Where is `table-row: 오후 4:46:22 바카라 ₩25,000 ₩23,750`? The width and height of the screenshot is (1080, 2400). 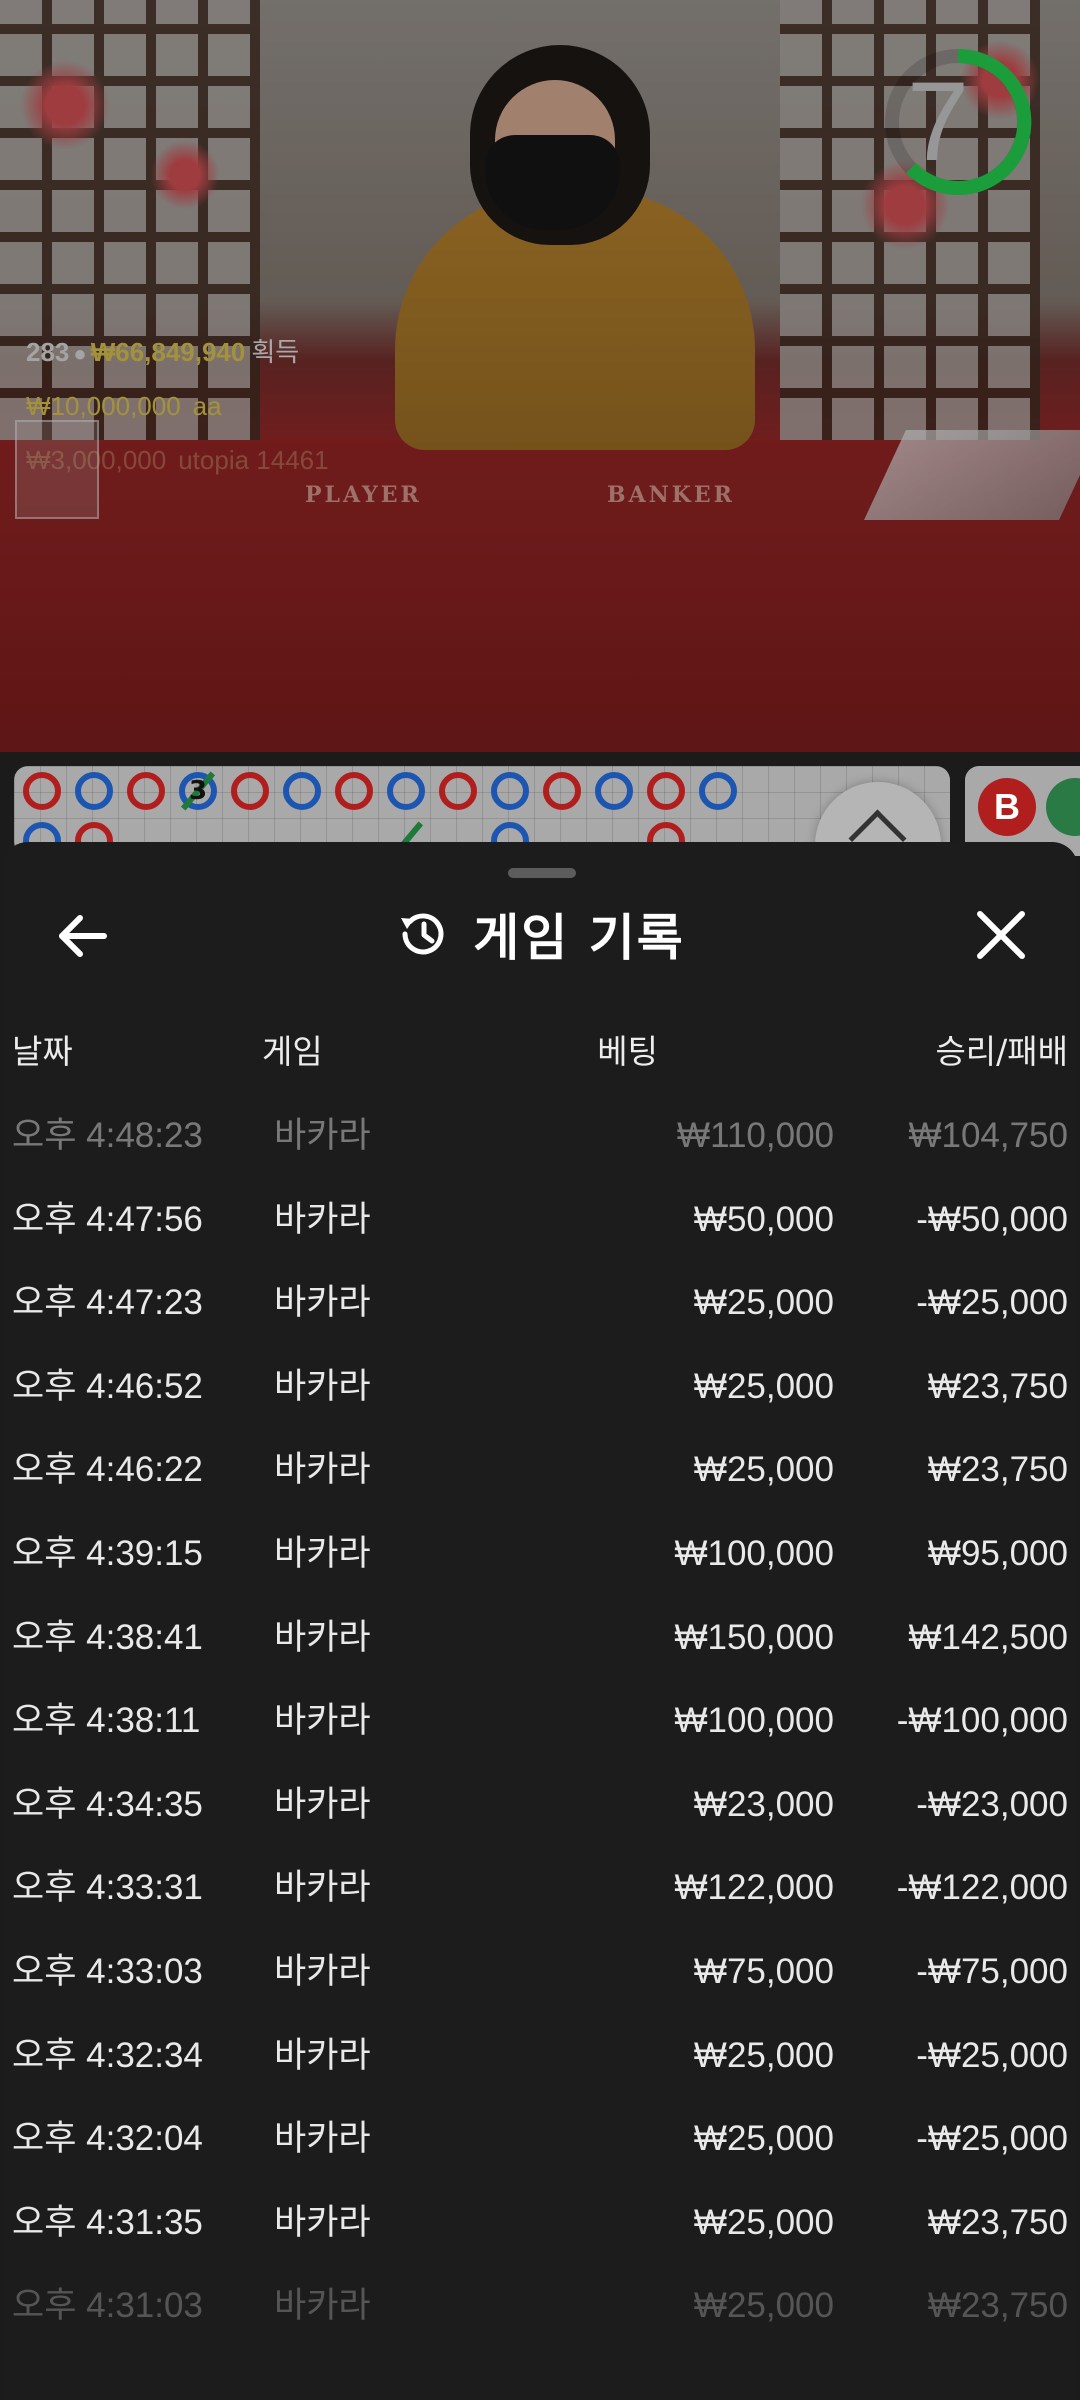
table-row: 오후 4:46:22 바카라 ₩25,000 ₩23,750 is located at coordinates (540, 1470).